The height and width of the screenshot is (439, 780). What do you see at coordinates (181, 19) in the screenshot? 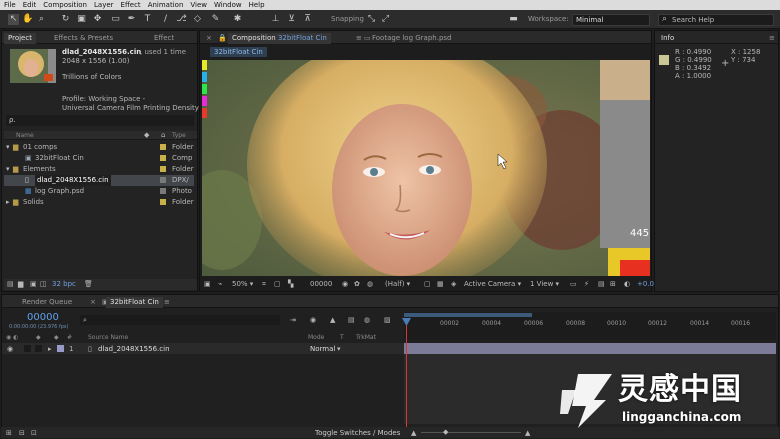
I see `clone-stamp-tool-icon: ⎇` at bounding box center [181, 19].